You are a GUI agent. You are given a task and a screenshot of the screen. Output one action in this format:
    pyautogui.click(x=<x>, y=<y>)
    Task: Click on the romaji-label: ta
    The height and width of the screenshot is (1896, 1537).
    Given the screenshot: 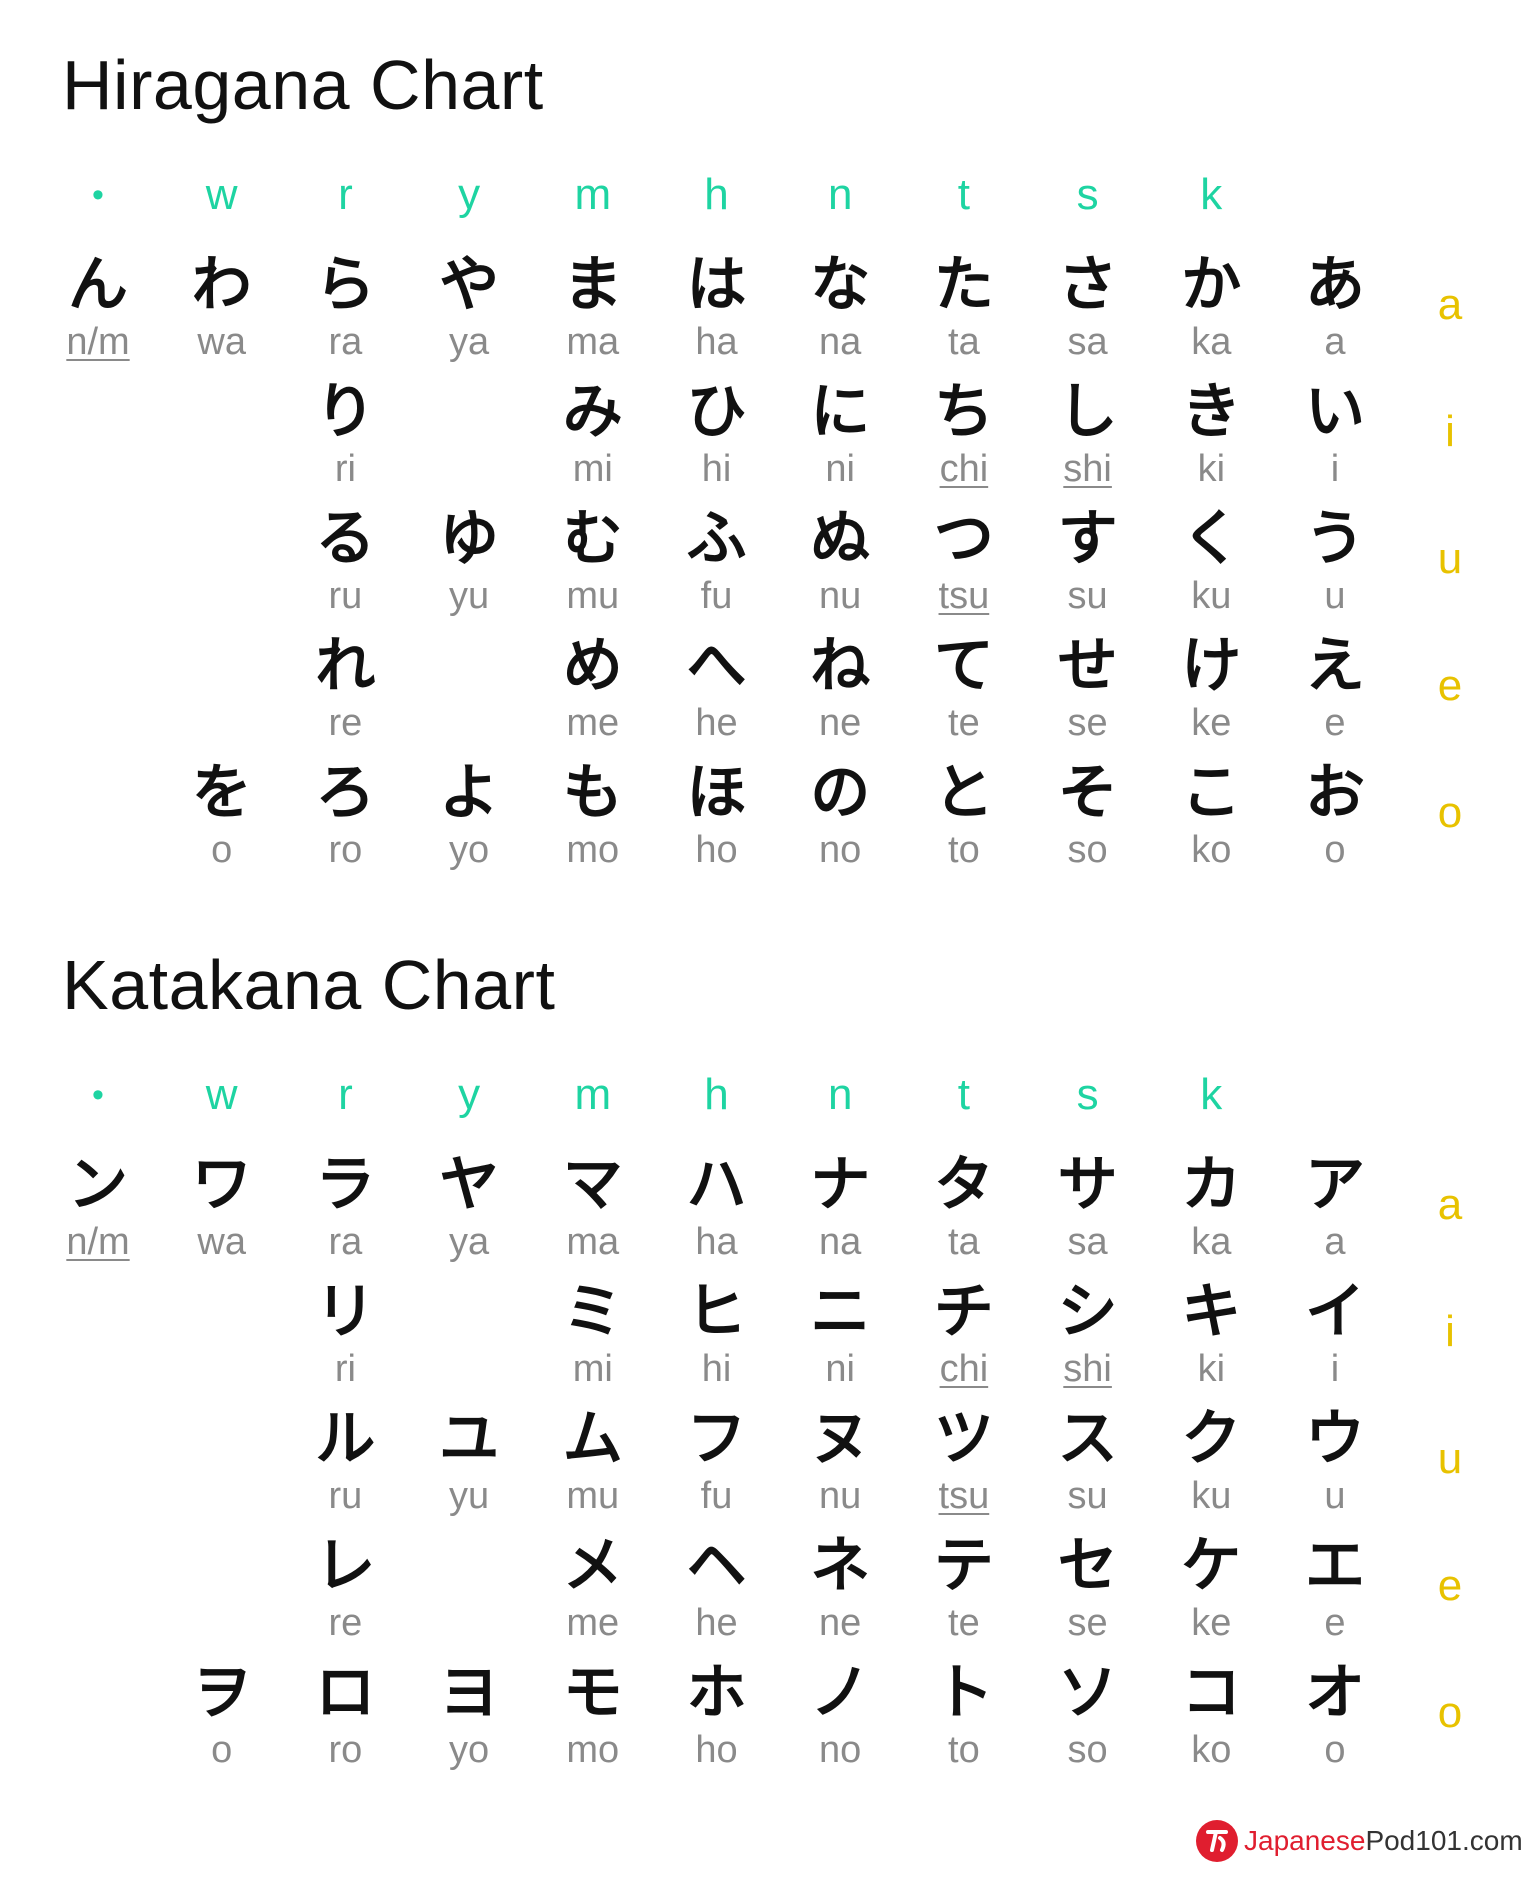 What is the action you would take?
    pyautogui.click(x=964, y=342)
    